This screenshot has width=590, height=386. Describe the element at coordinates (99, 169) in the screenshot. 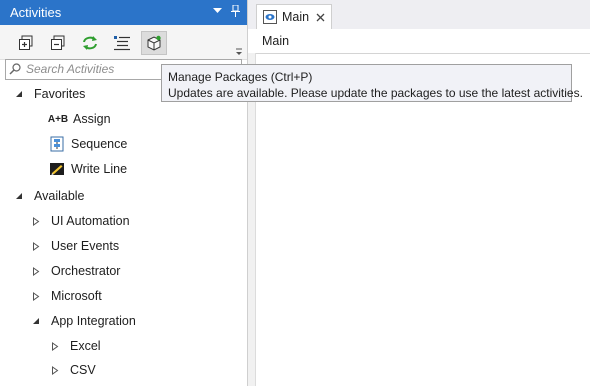

I see `activity-label: Write Line` at that location.